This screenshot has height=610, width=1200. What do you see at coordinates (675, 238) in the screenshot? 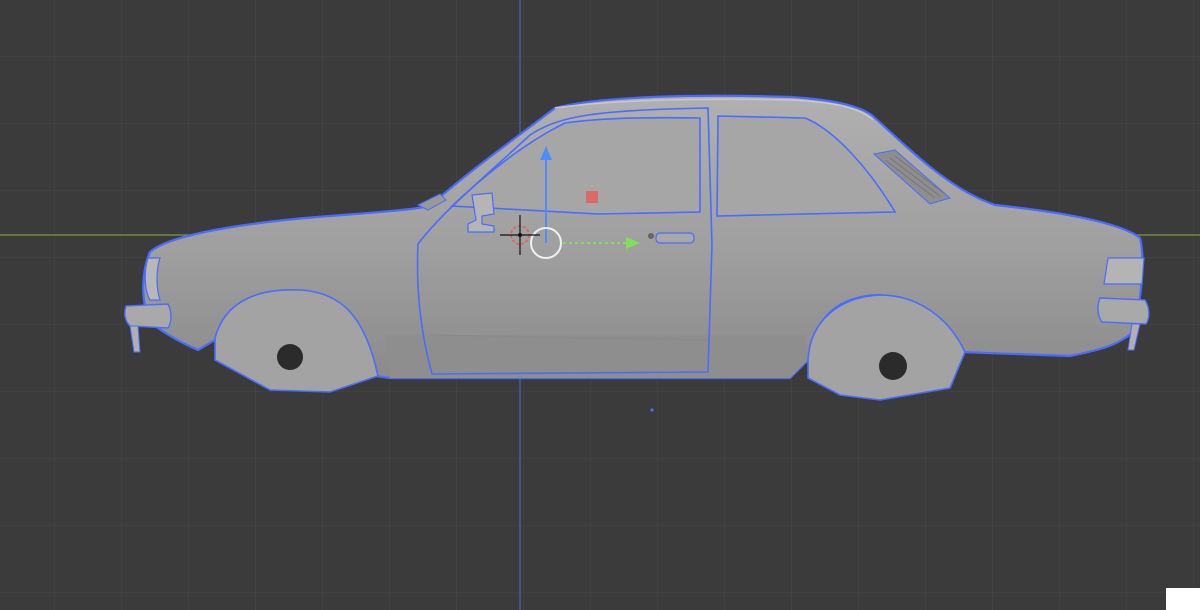
I see `door-handle` at bounding box center [675, 238].